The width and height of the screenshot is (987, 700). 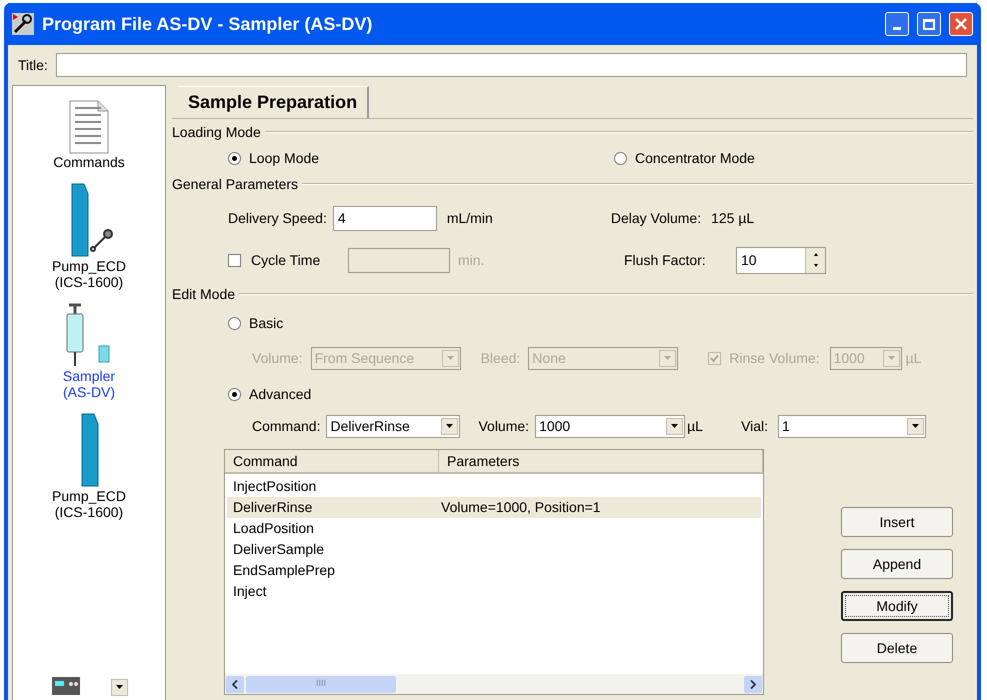 What do you see at coordinates (89, 392) in the screenshot?
I see `sidebar-item-label: (AS-DV)` at bounding box center [89, 392].